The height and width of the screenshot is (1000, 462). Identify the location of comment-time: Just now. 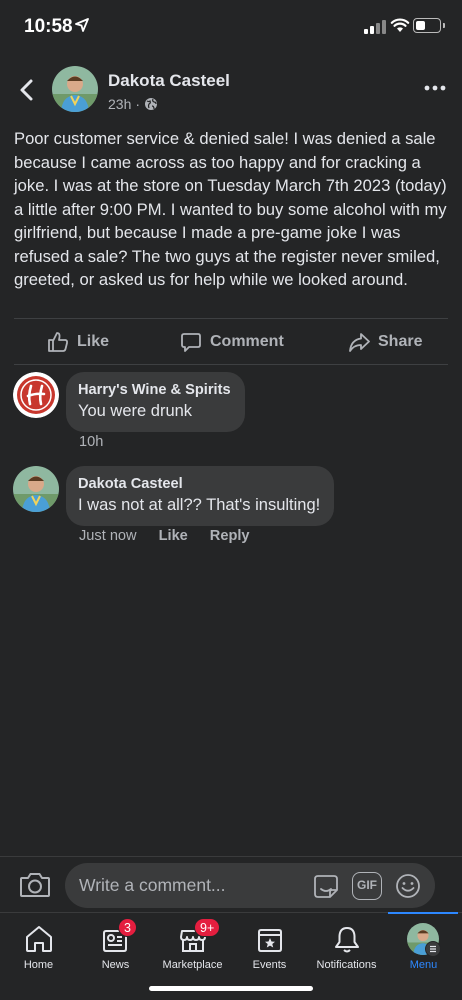
(108, 536).